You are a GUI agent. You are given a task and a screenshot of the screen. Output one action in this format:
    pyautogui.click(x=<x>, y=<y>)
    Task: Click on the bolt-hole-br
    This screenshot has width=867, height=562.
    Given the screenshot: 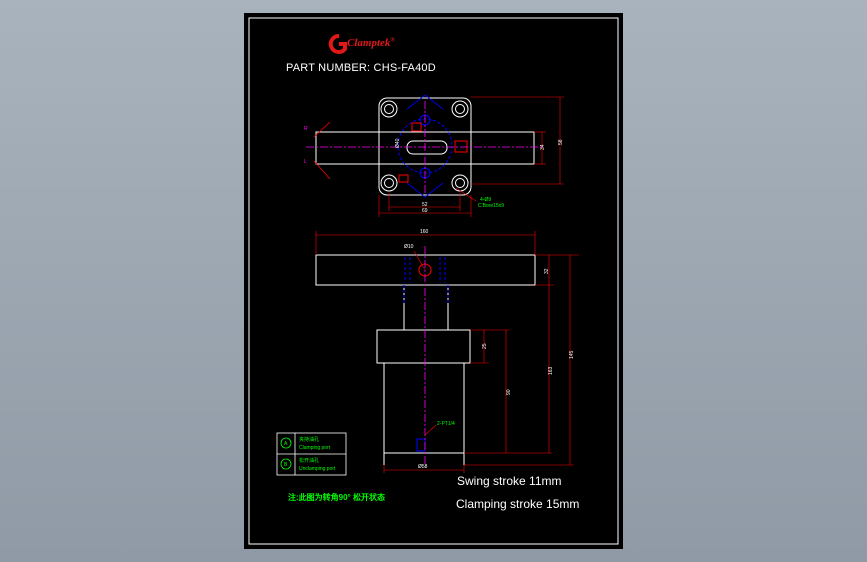 What is the action you would take?
    pyautogui.click(x=460, y=183)
    